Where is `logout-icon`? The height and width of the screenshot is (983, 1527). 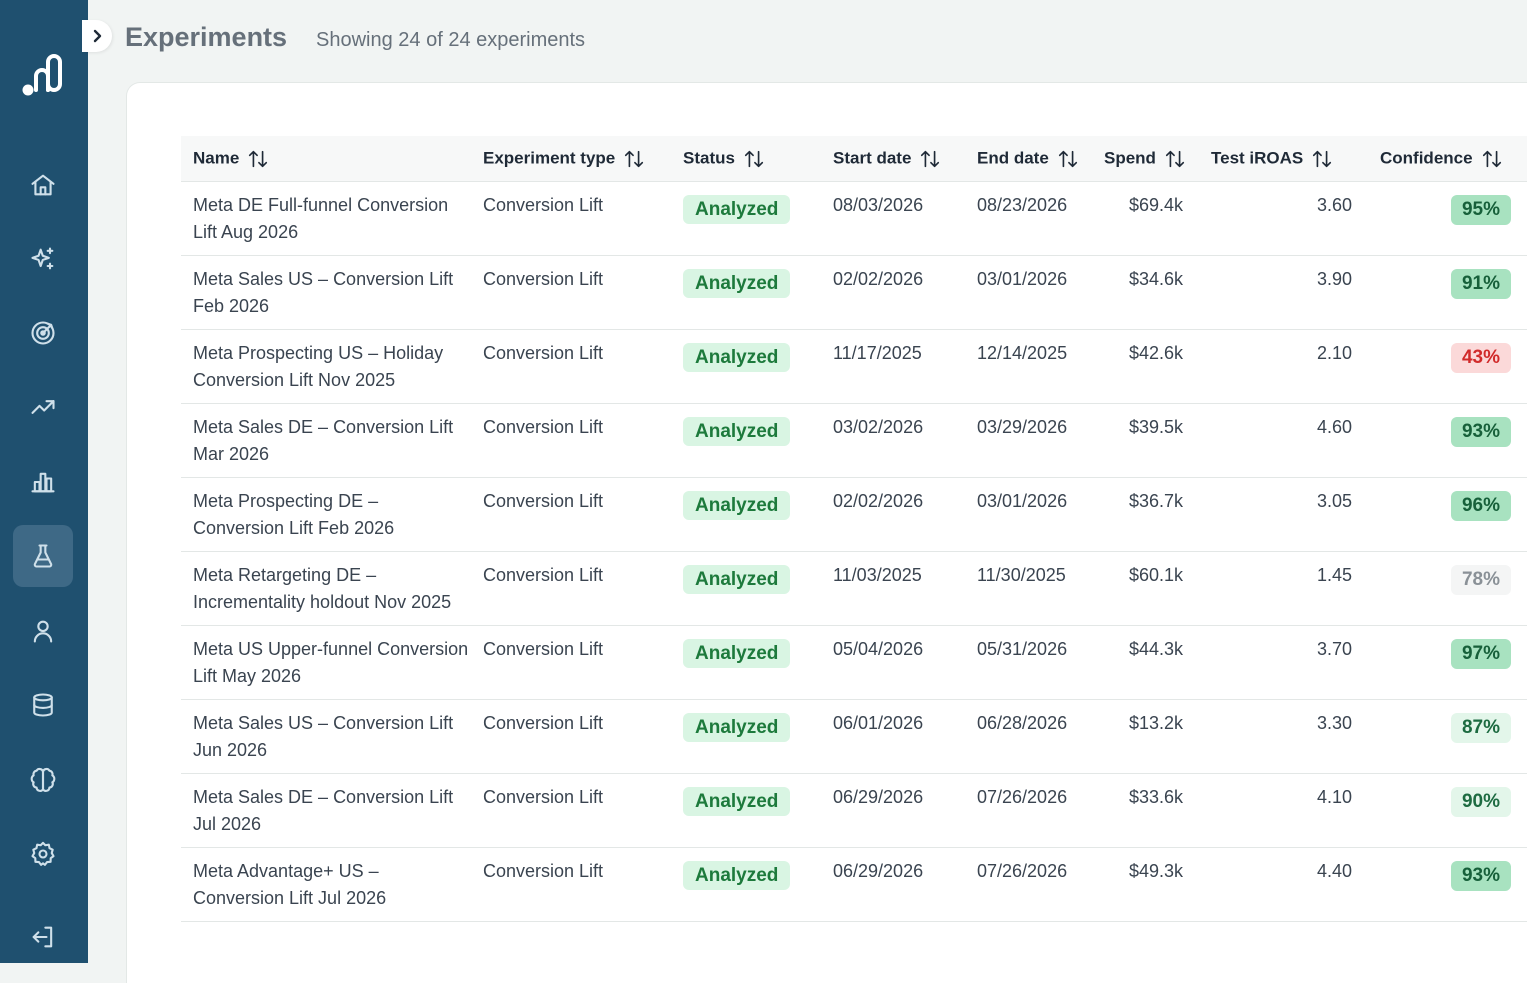
logout-icon is located at coordinates (42, 937).